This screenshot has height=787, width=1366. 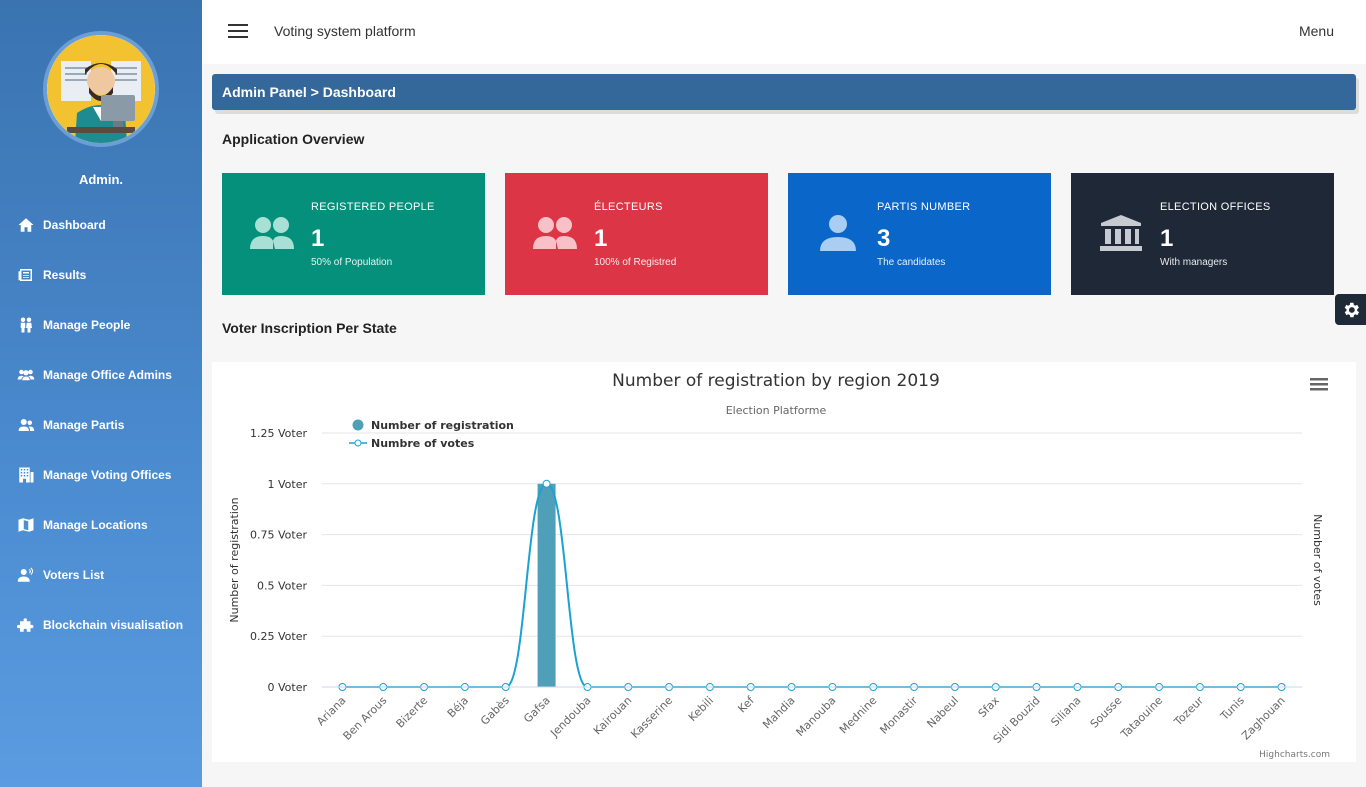 I want to click on chart-subtitle: Election Platforme, so click(x=776, y=410).